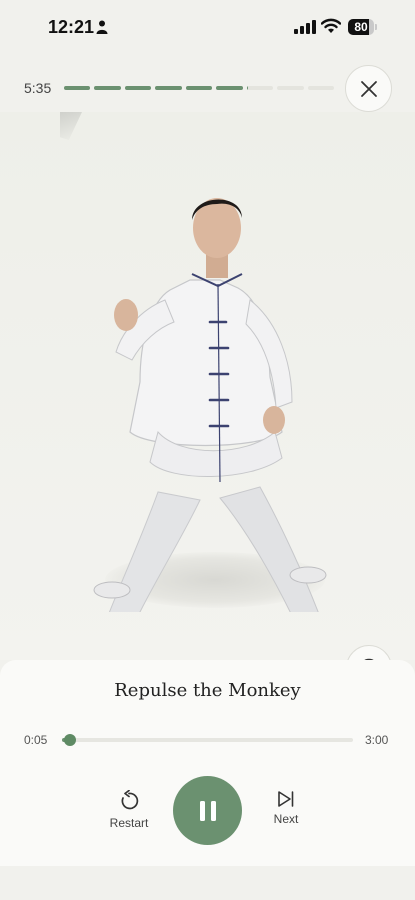 The image size is (415, 900). I want to click on close-icon, so click(368, 88).